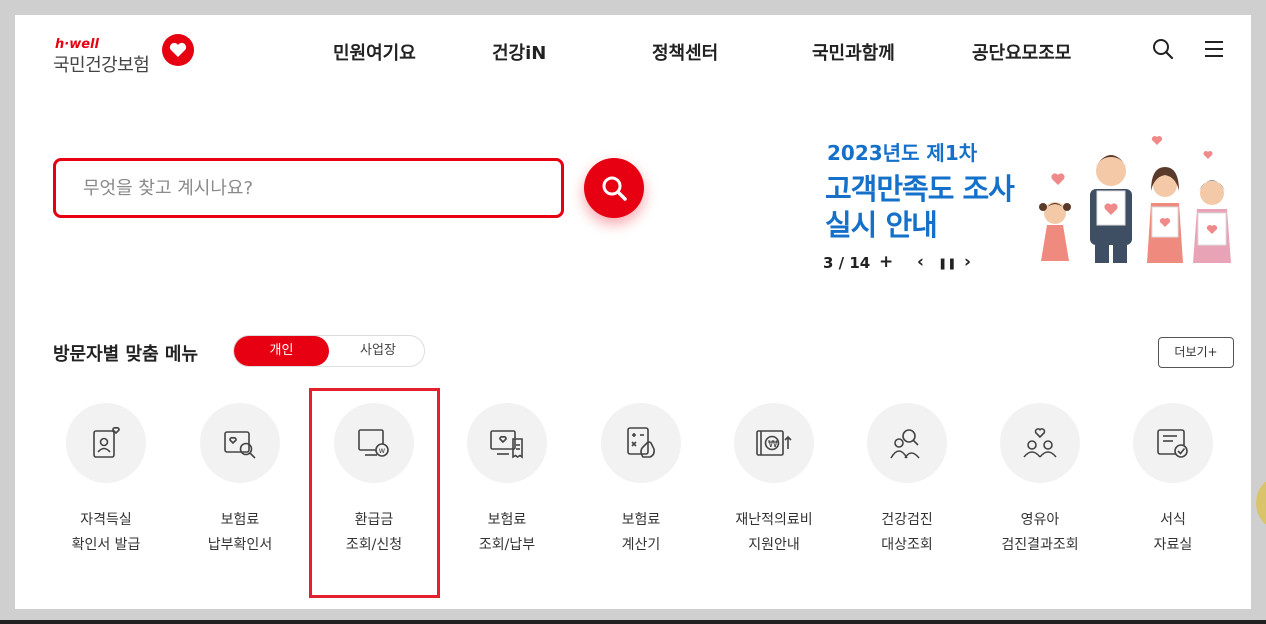 The image size is (1266, 624). What do you see at coordinates (178, 50) in the screenshot?
I see `logo-heart-icon` at bounding box center [178, 50].